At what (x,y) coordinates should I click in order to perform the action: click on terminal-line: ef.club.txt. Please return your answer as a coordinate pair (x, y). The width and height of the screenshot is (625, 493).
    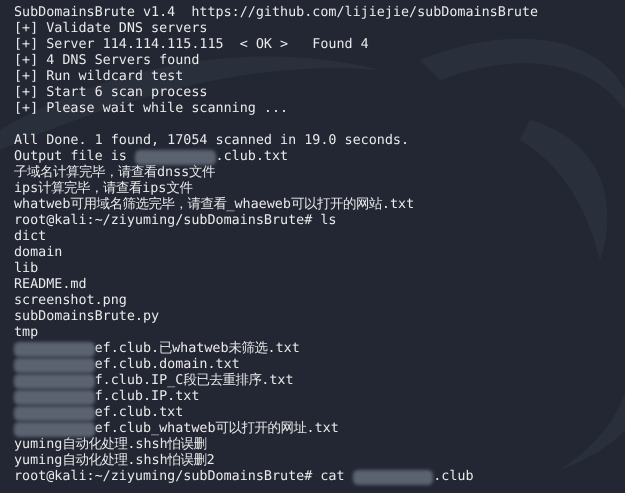
    Looking at the image, I should click on (139, 413).